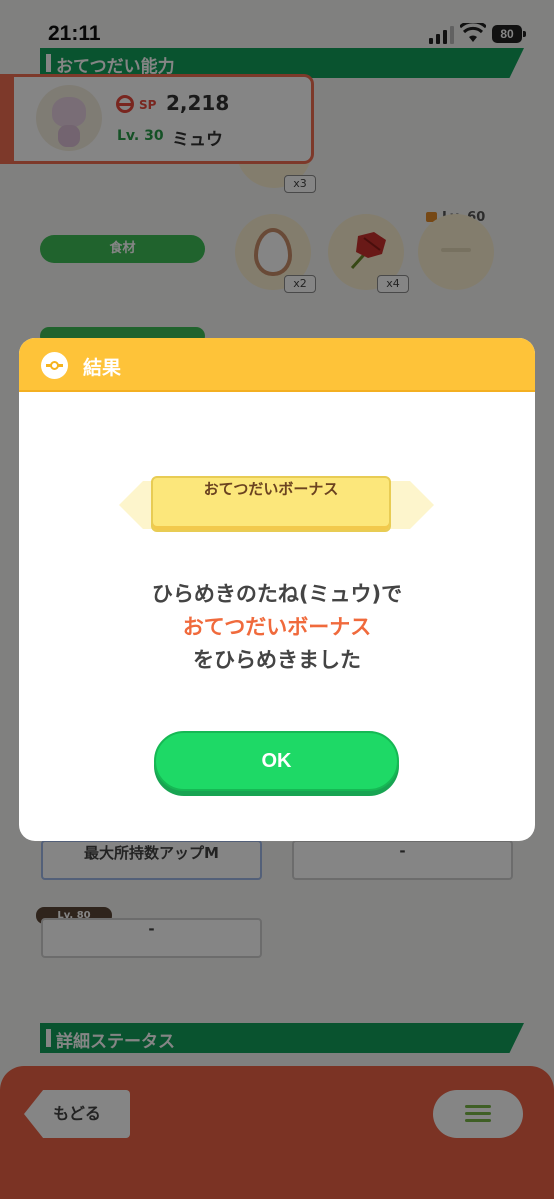  What do you see at coordinates (54, 365) in the screenshot?
I see `pokeball-icon` at bounding box center [54, 365].